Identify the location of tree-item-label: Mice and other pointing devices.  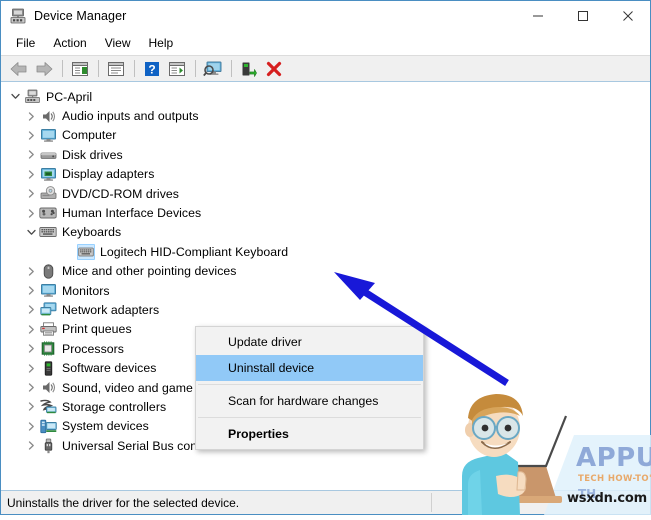
(149, 271).